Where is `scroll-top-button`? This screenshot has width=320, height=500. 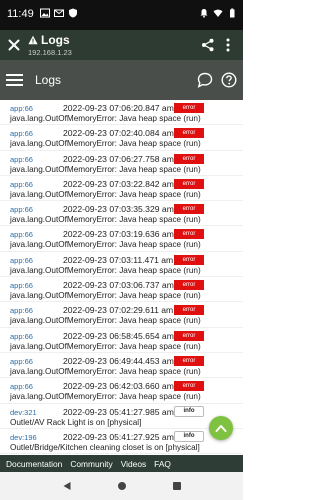 scroll-top-button is located at coordinates (221, 428).